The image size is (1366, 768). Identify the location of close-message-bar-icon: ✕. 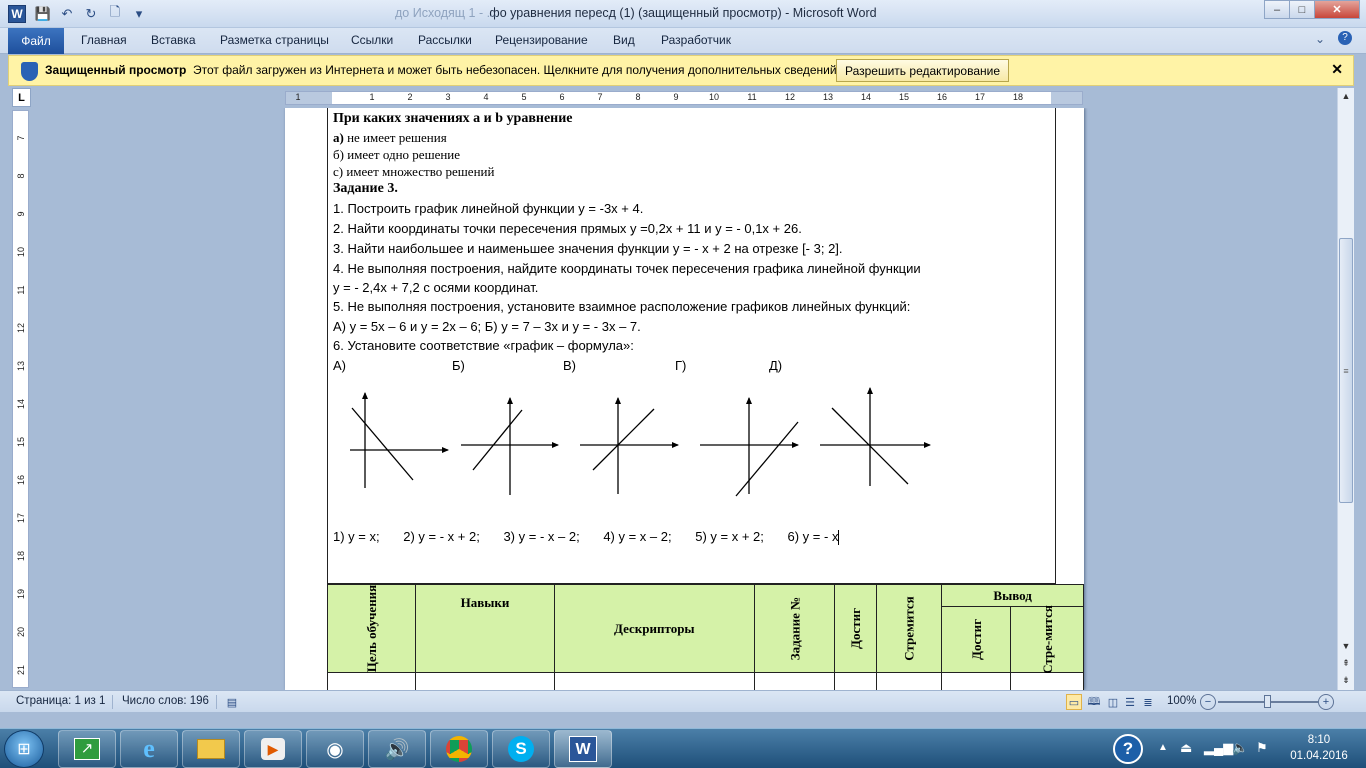
(1337, 69).